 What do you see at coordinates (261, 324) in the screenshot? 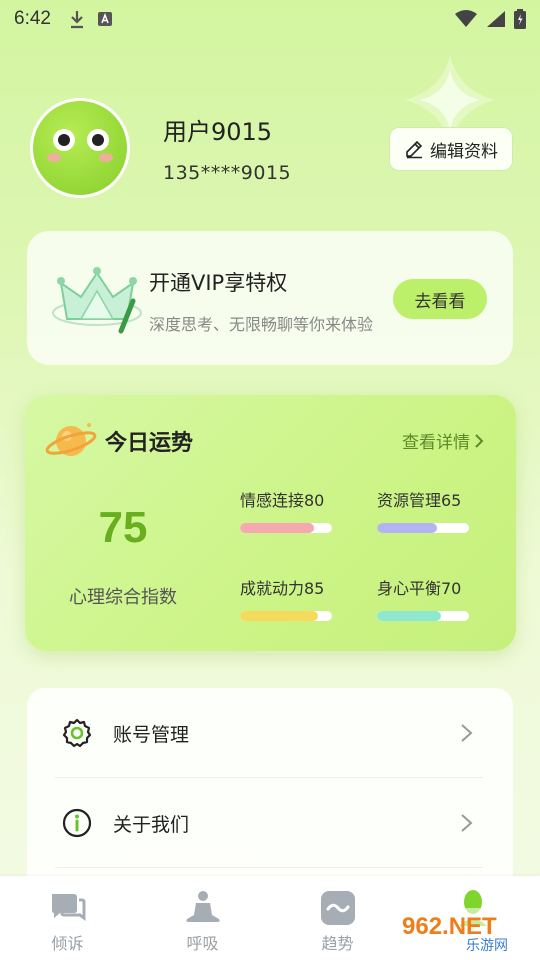
I see `vip-subtitle: 深度思考、无限畅聊等你来体验` at bounding box center [261, 324].